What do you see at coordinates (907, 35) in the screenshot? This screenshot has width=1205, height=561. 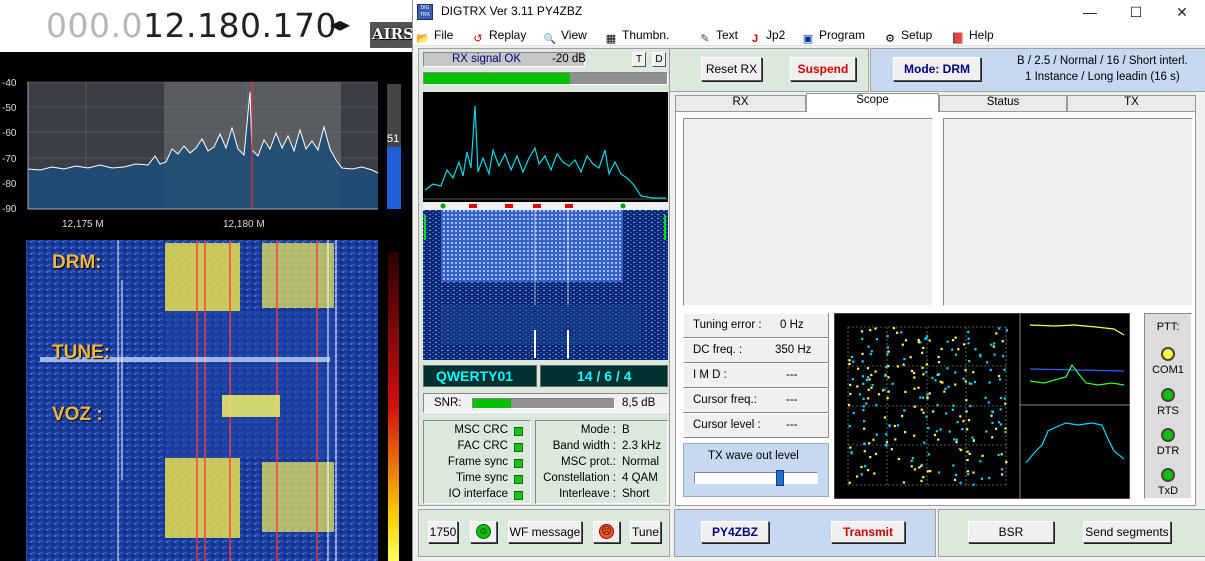 I see `menu-setup: ⚙ Setup` at bounding box center [907, 35].